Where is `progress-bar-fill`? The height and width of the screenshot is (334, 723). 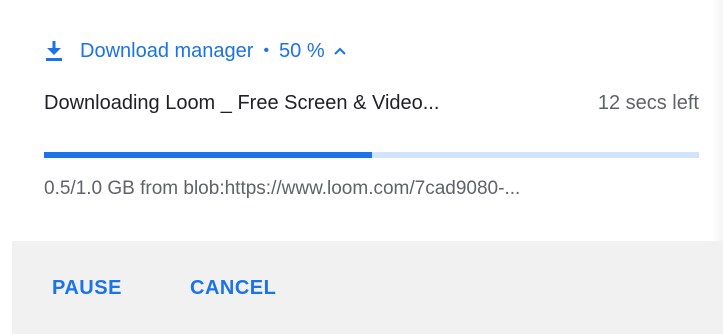 progress-bar-fill is located at coordinates (208, 155).